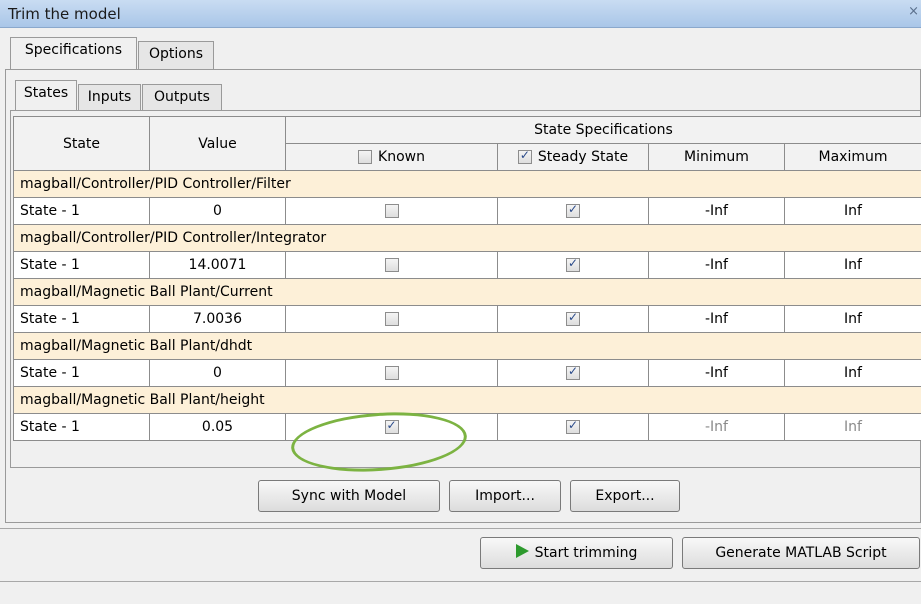 This screenshot has height=604, width=921. Describe the element at coordinates (467, 427) in the screenshot. I see `table-row: State - 1 0.05 -Inf Inf` at that location.